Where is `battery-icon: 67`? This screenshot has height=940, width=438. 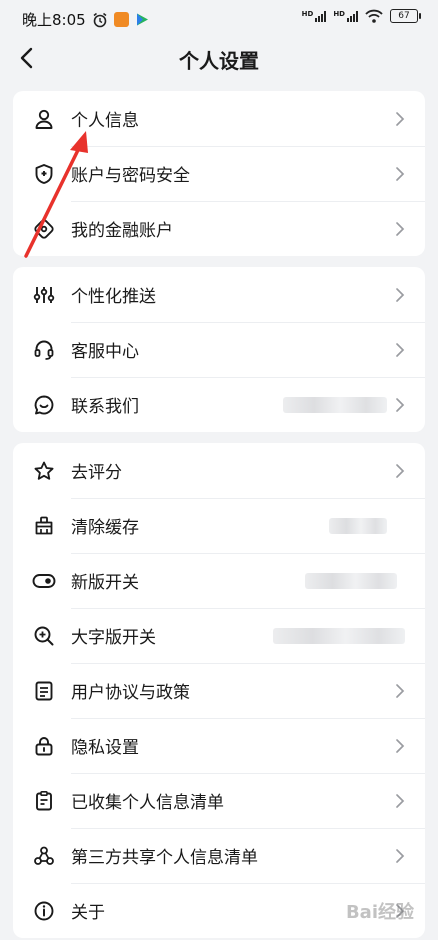 battery-icon: 67 is located at coordinates (405, 16).